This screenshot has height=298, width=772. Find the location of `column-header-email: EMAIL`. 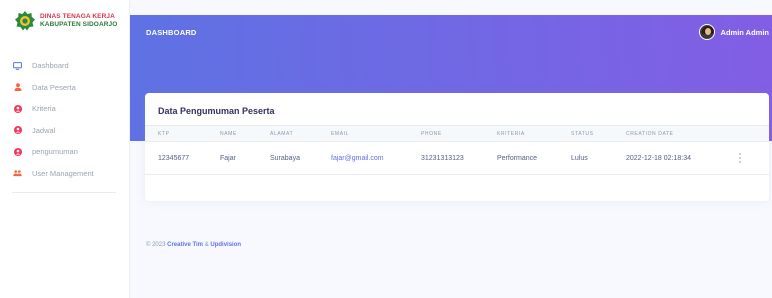

column-header-email: EMAIL is located at coordinates (340, 134).